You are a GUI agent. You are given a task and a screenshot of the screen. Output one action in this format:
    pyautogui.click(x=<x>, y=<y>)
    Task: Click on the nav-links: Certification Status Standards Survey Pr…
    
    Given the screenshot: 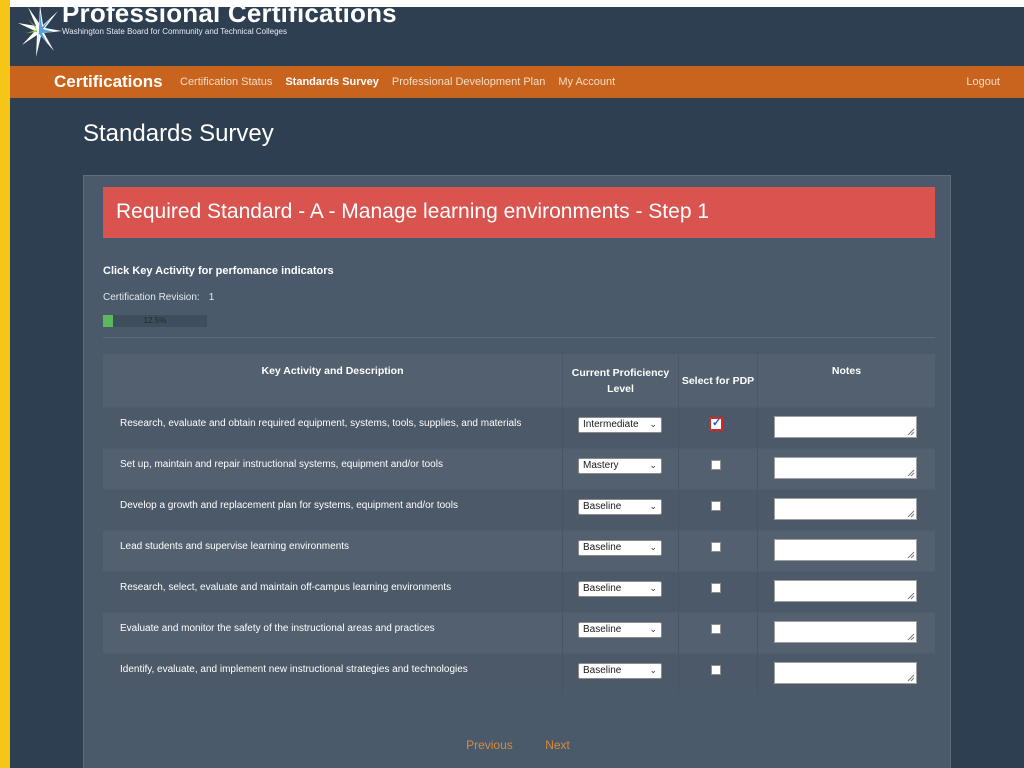 What is the action you would take?
    pyautogui.click(x=397, y=82)
    